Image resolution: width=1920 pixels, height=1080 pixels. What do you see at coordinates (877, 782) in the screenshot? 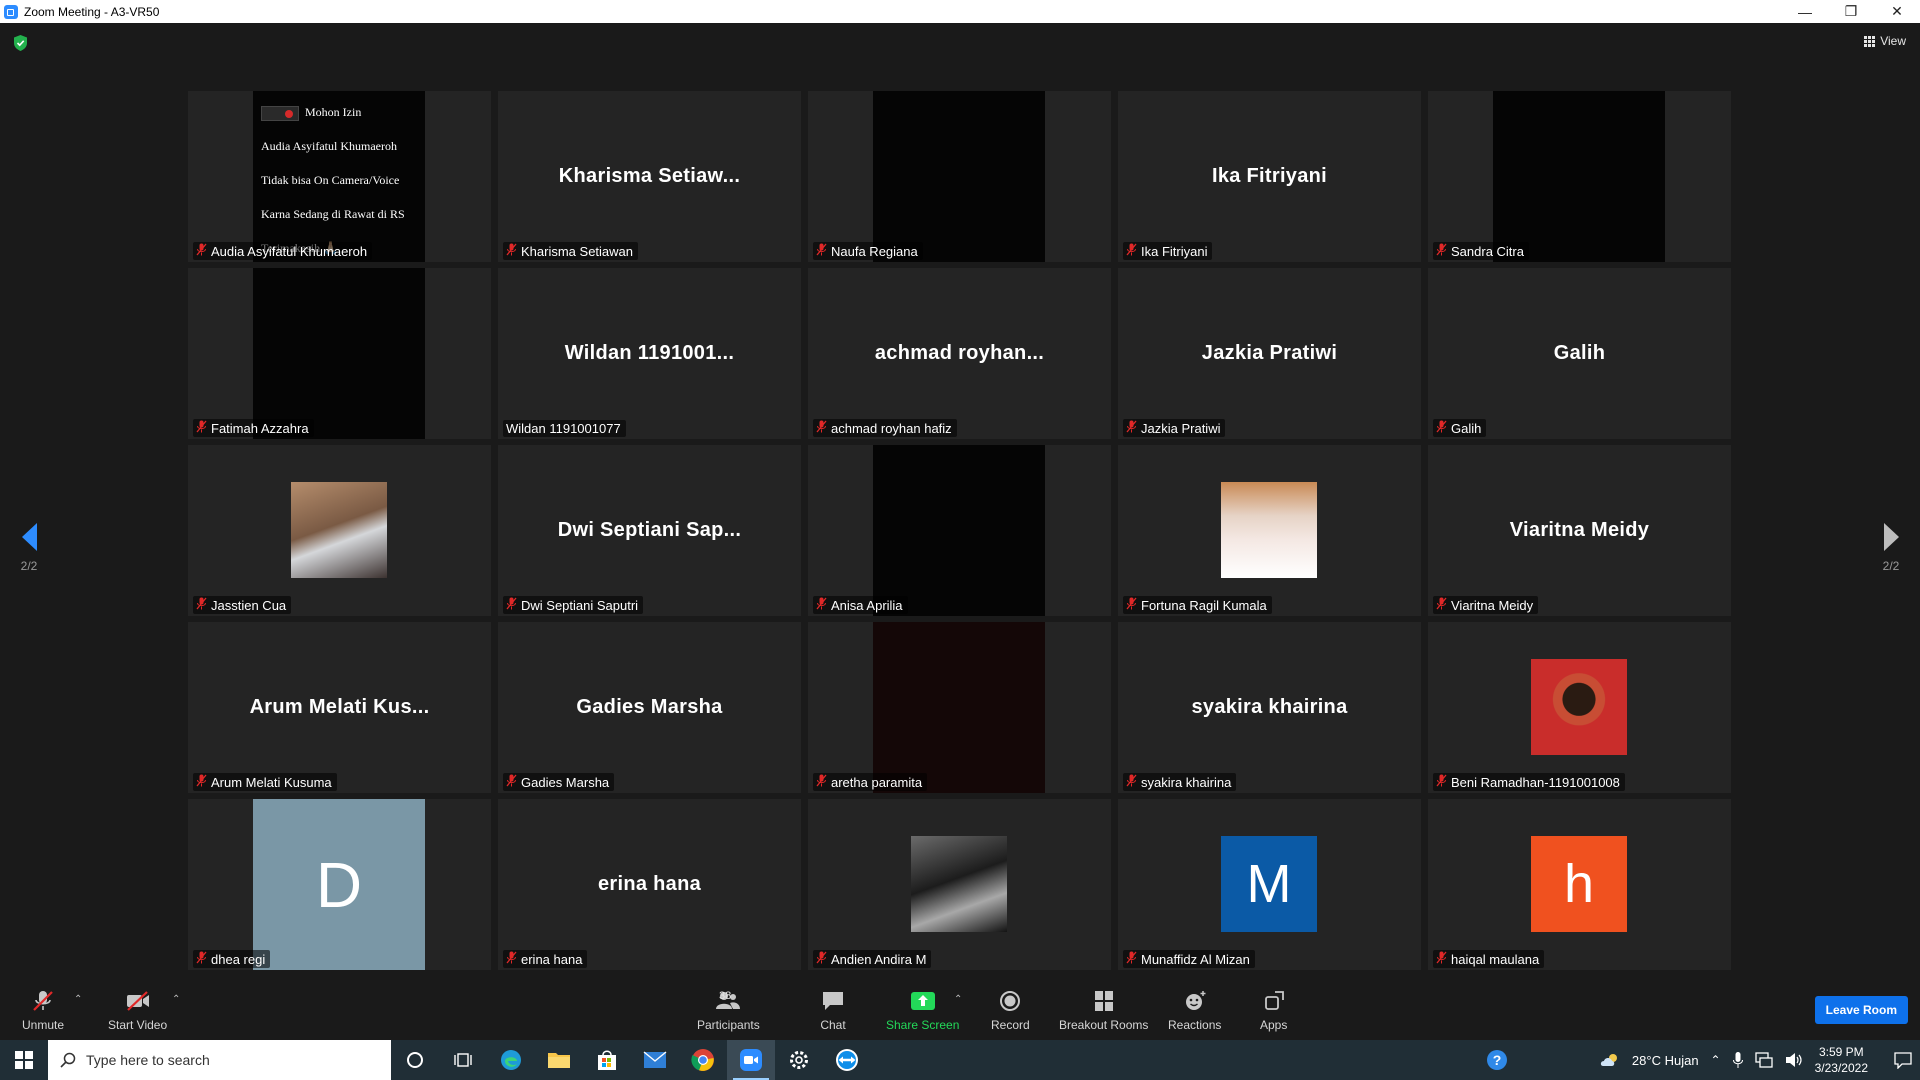
I see `participant-name: aretha paramita` at bounding box center [877, 782].